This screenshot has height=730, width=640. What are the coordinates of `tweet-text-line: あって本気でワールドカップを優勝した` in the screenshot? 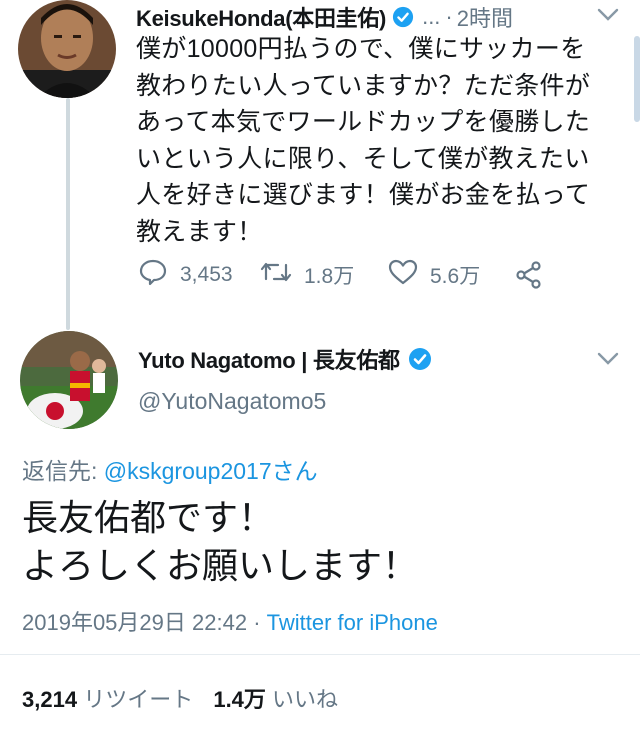 It's located at (363, 122).